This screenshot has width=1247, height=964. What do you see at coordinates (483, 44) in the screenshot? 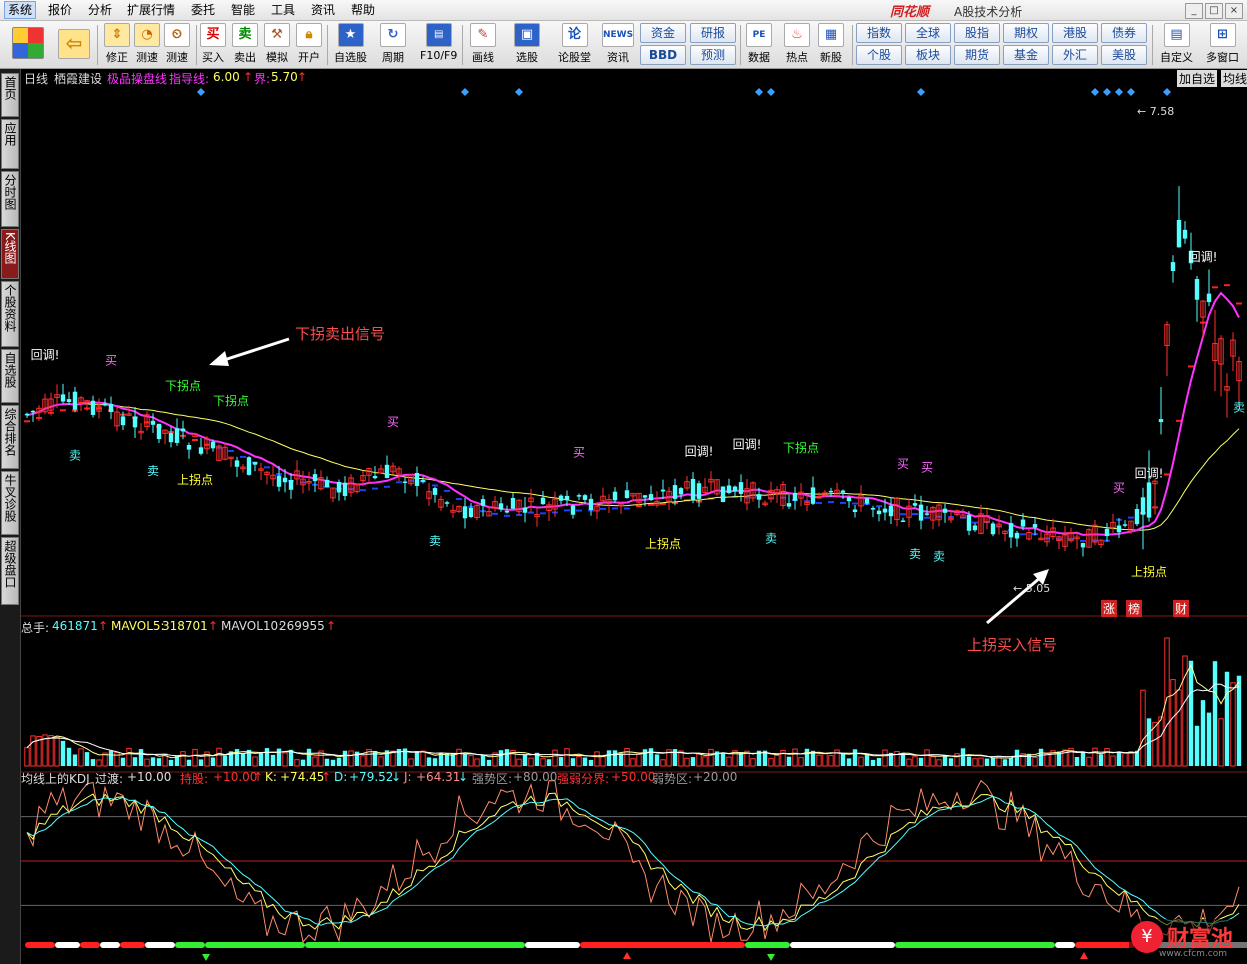
I see `draw-line-button: ✎ 画线` at bounding box center [483, 44].